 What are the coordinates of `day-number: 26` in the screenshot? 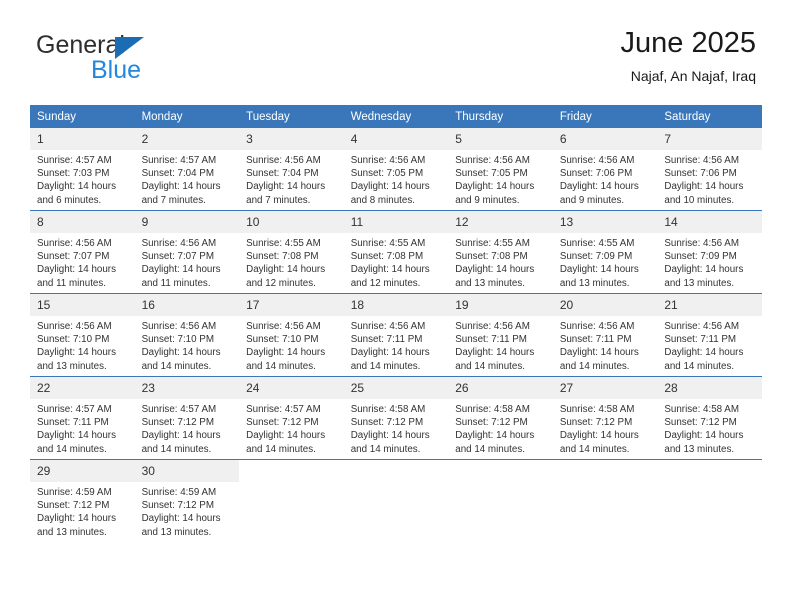 It's located at (500, 388).